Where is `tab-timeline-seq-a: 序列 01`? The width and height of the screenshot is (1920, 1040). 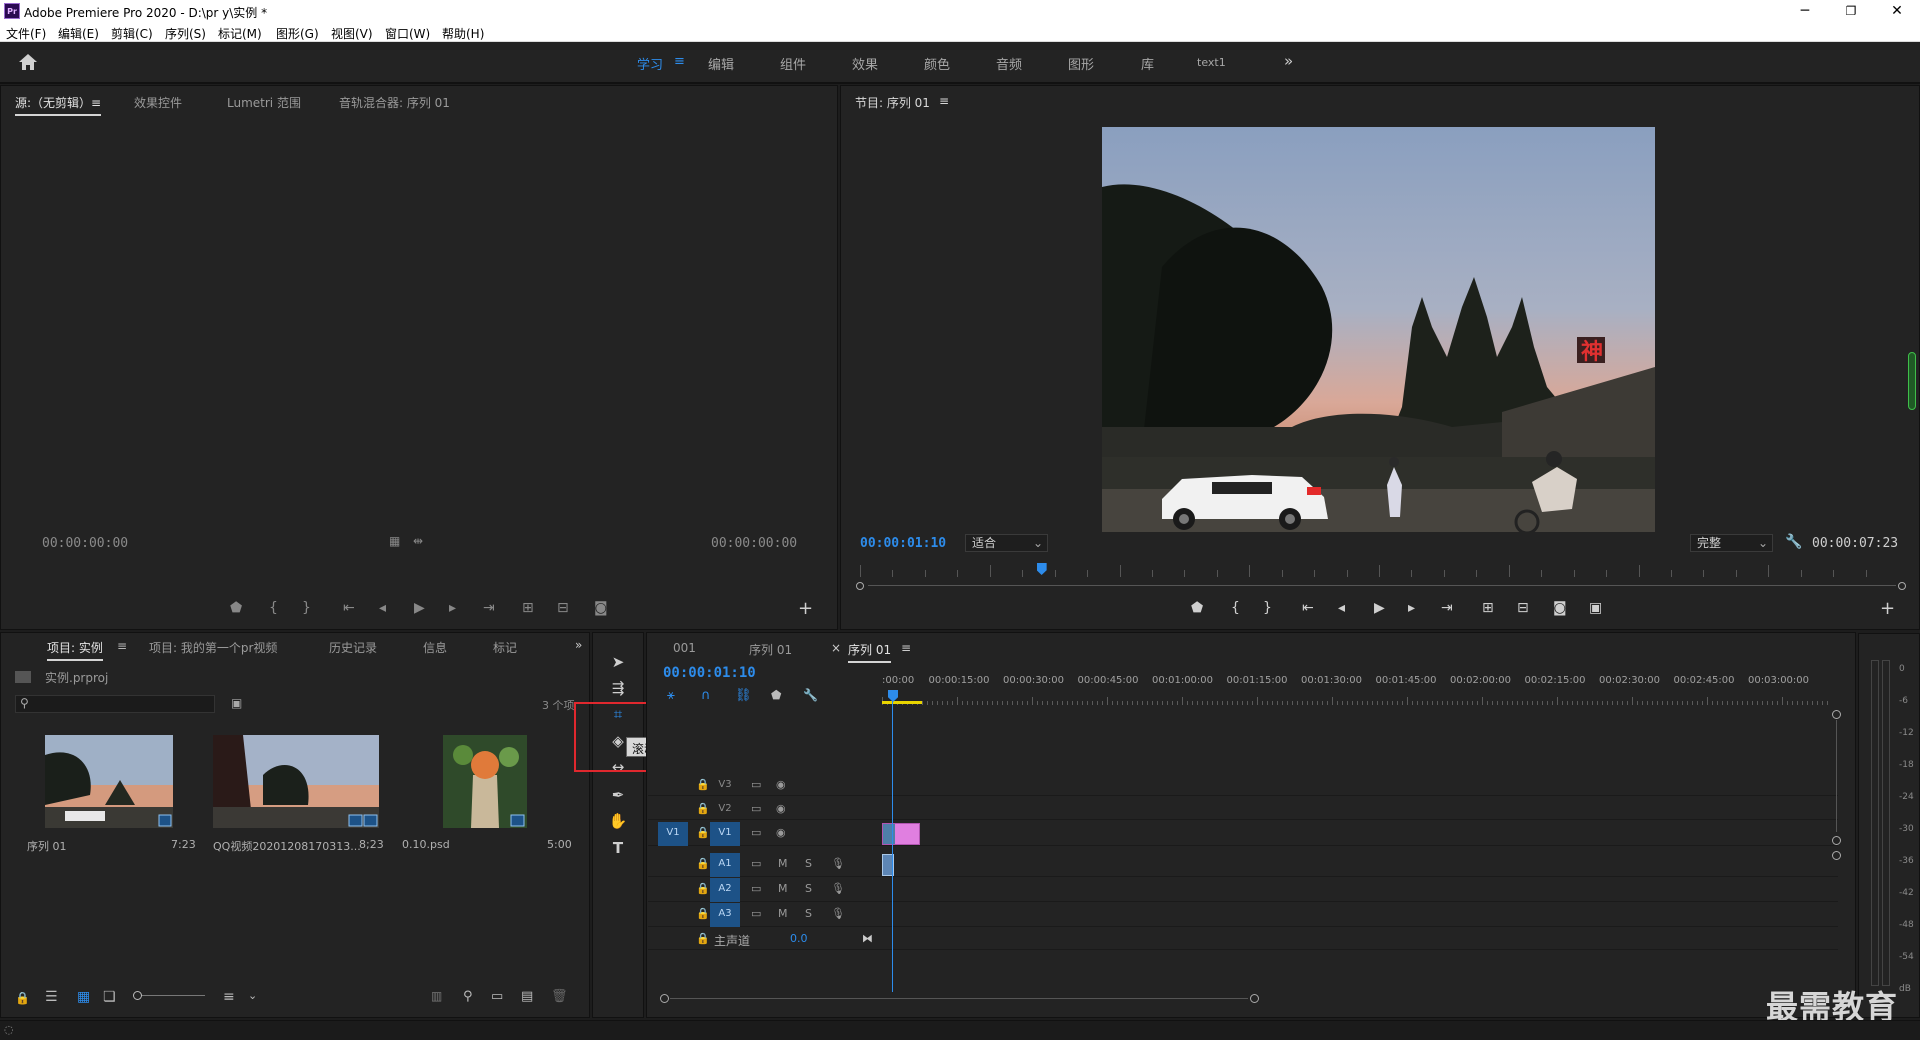 tab-timeline-seq-a: 序列 01 is located at coordinates (770, 649).